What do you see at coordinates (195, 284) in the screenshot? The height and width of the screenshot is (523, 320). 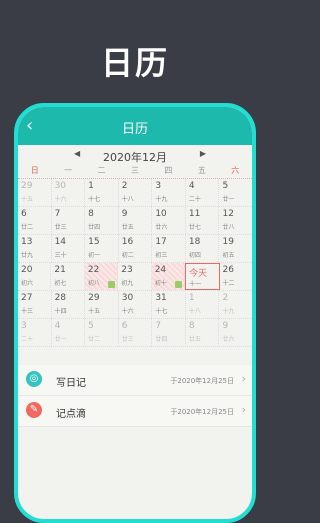 I see `lunar-date: 十一` at bounding box center [195, 284].